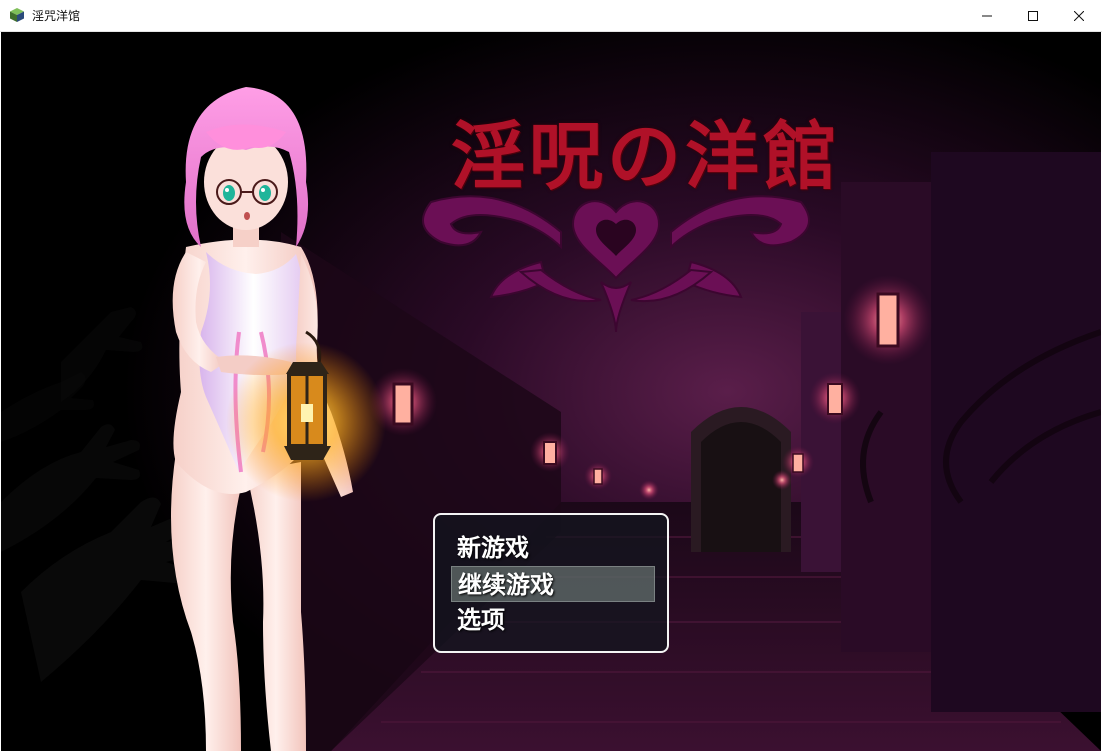 The height and width of the screenshot is (752, 1102). What do you see at coordinates (821, 442) in the screenshot?
I see `right-pillar-mid` at bounding box center [821, 442].